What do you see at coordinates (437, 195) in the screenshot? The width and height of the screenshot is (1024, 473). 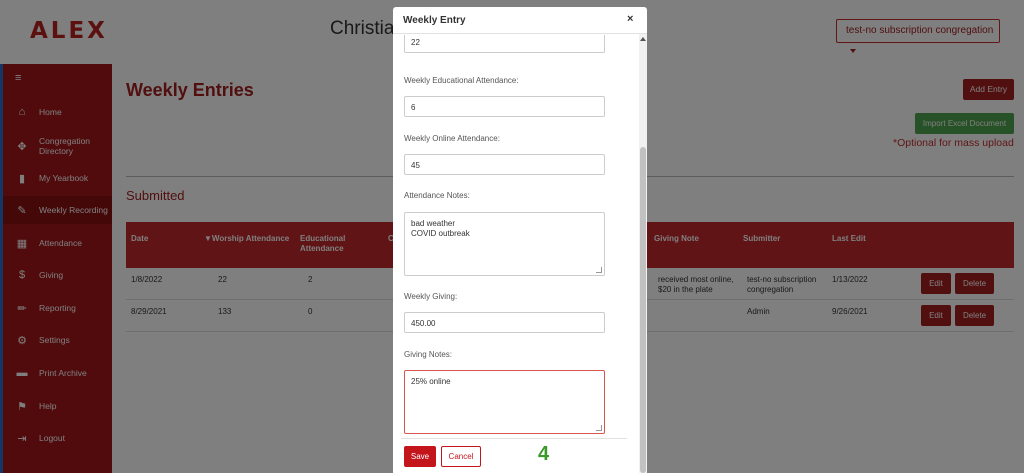 I see `attendance-notes-label: Attendance Notes:` at bounding box center [437, 195].